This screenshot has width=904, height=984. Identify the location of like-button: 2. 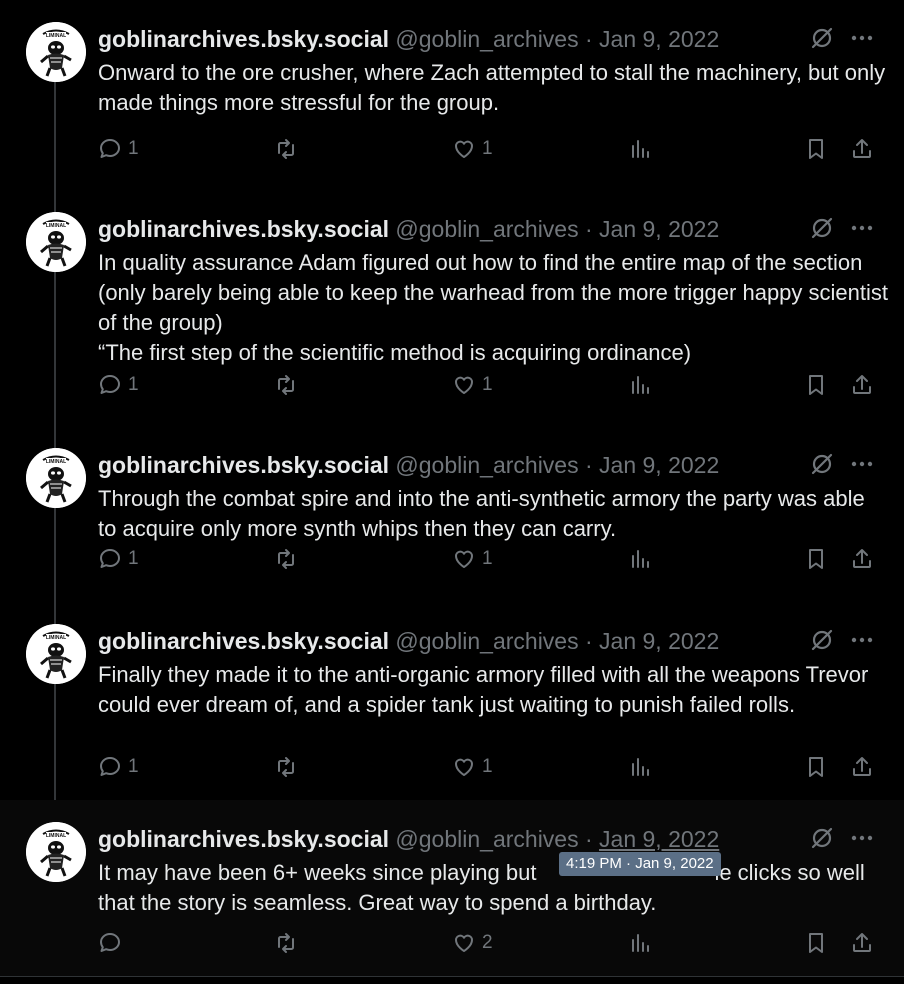
(472, 943).